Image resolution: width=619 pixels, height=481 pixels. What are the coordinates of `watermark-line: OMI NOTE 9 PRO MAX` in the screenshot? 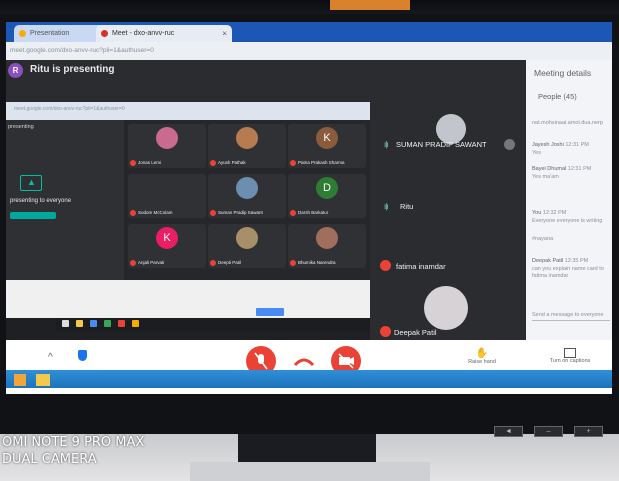 It's located at (73, 442).